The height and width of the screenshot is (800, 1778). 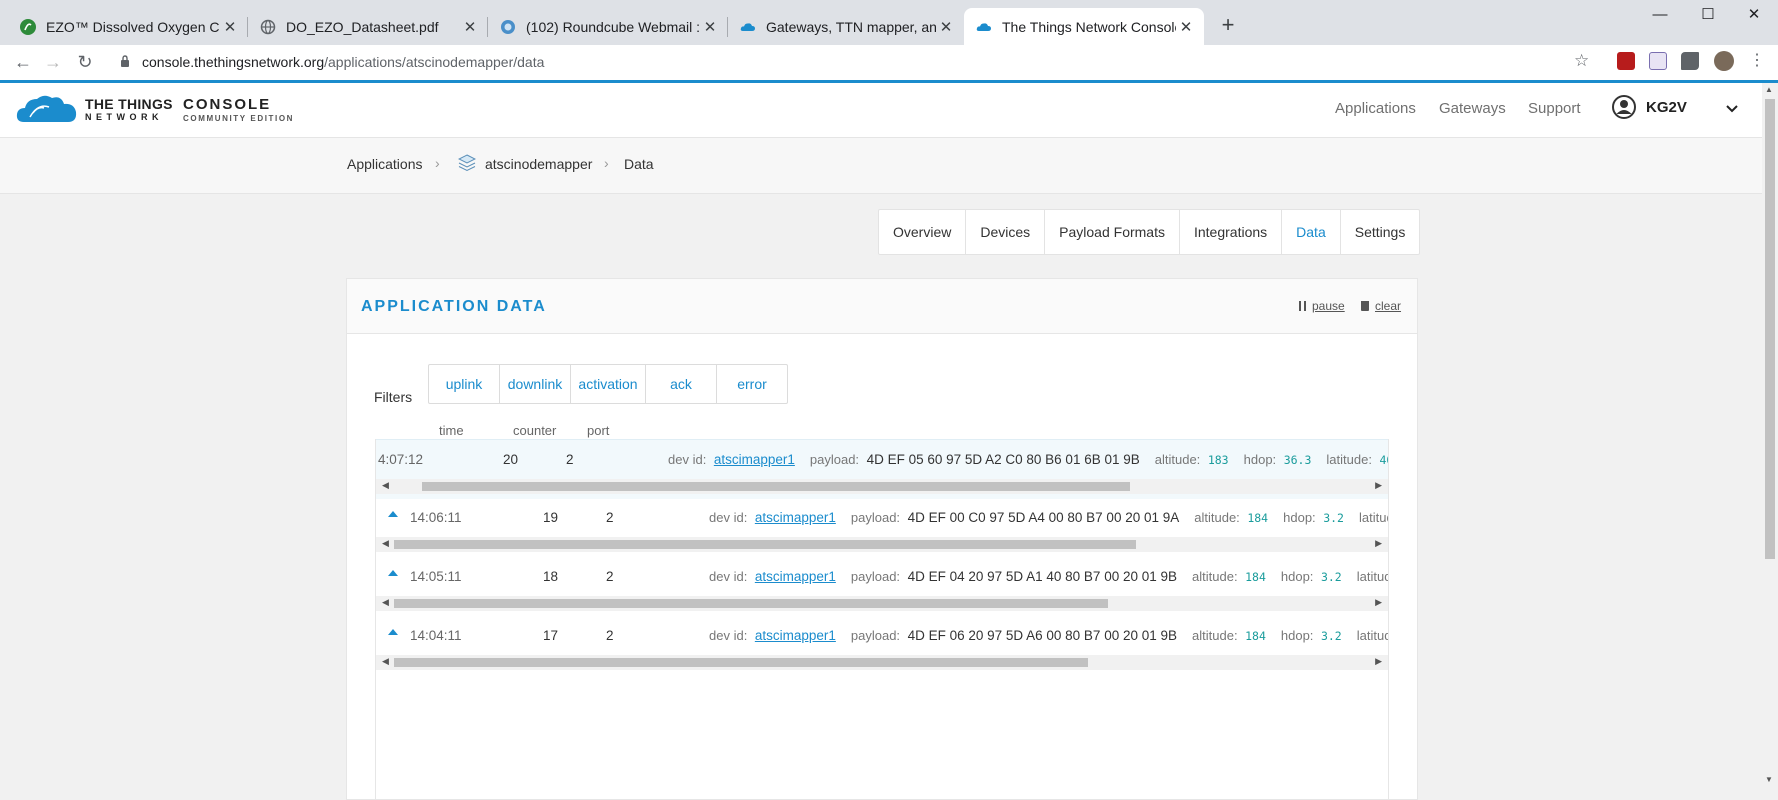 I want to click on application-stack-icon, so click(x=467, y=163).